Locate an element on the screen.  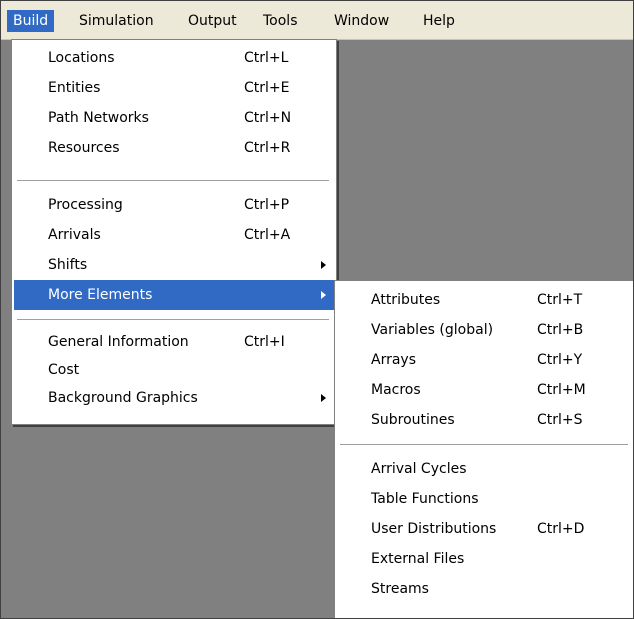
menu-item-more-elements: More Elements is located at coordinates (174, 295).